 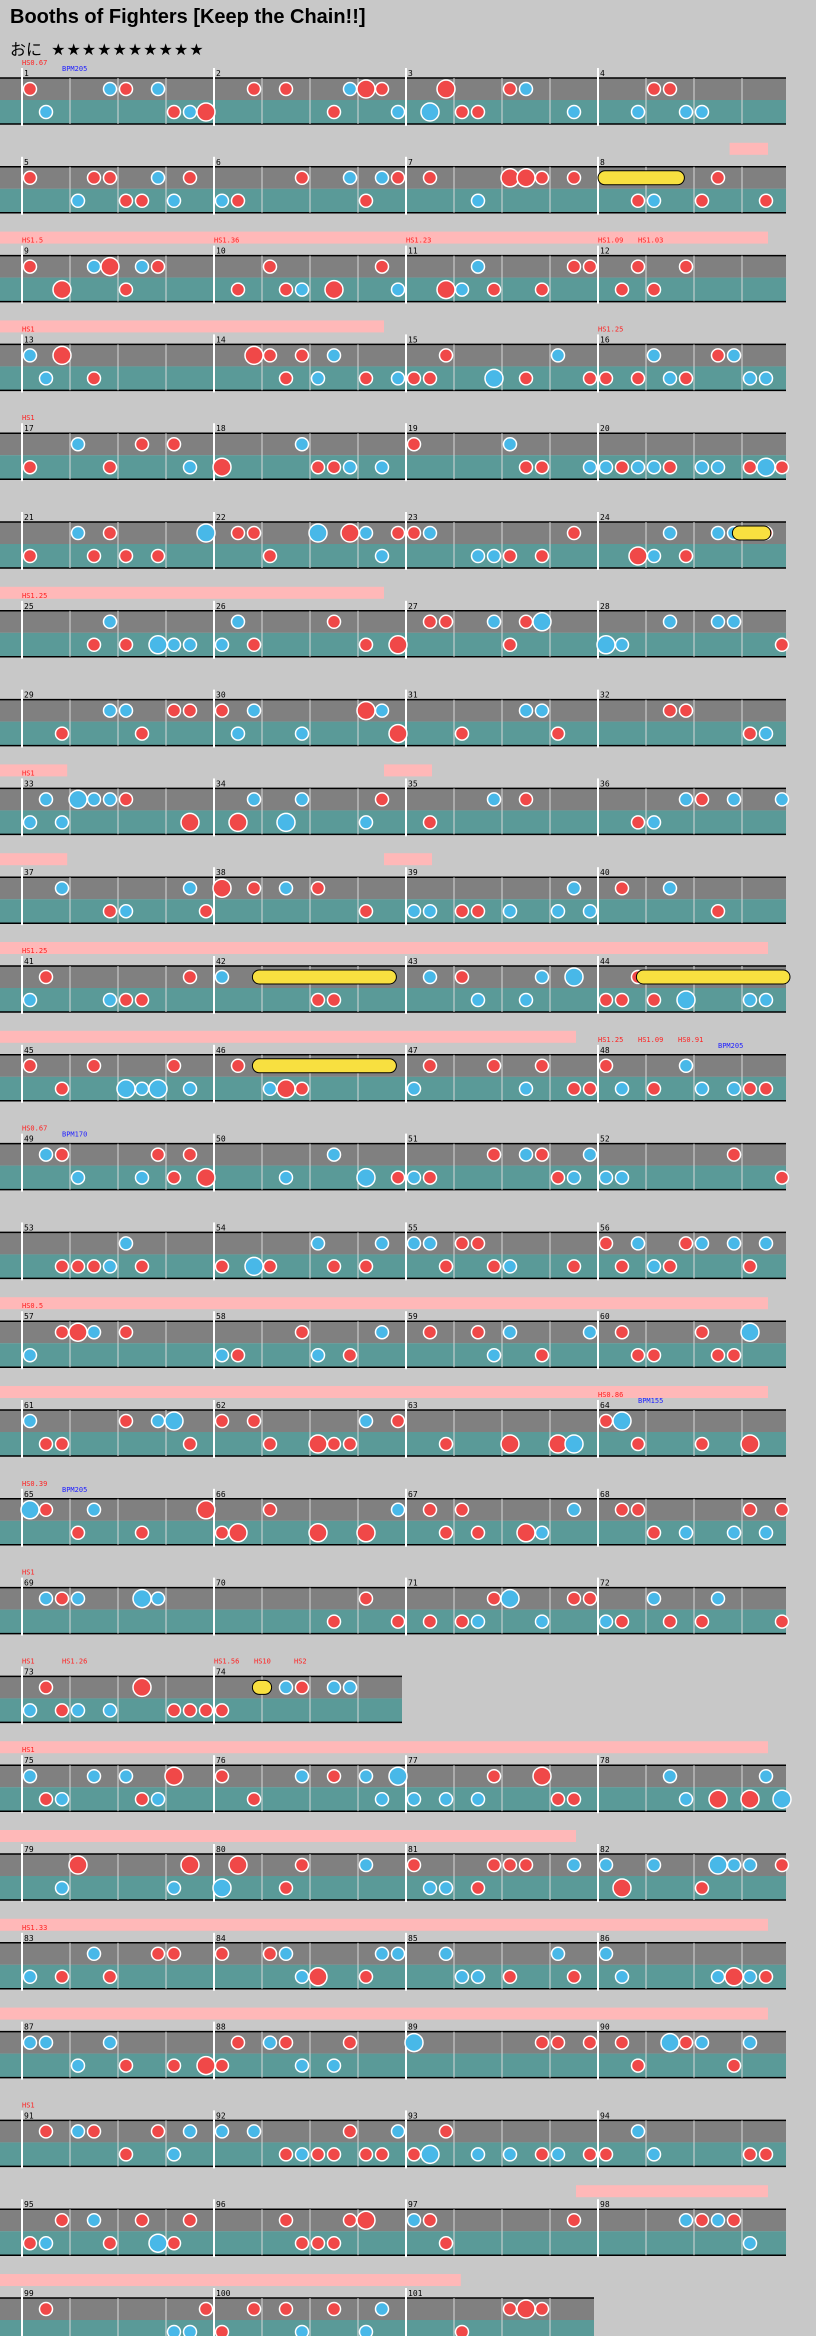 I want to click on measure-number: 1, so click(x=26, y=73).